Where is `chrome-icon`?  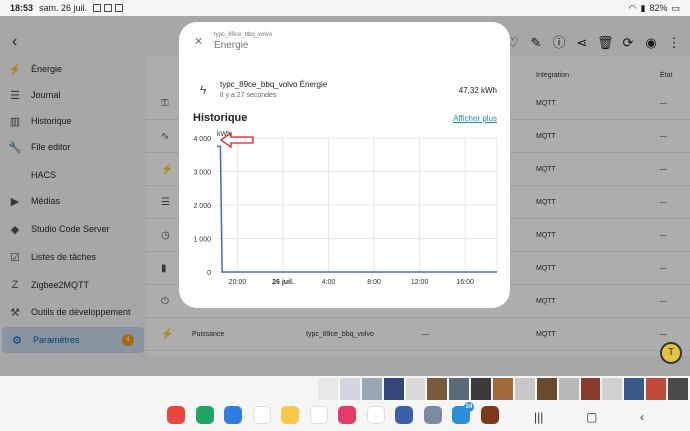 chrome-icon is located at coordinates (318, 415).